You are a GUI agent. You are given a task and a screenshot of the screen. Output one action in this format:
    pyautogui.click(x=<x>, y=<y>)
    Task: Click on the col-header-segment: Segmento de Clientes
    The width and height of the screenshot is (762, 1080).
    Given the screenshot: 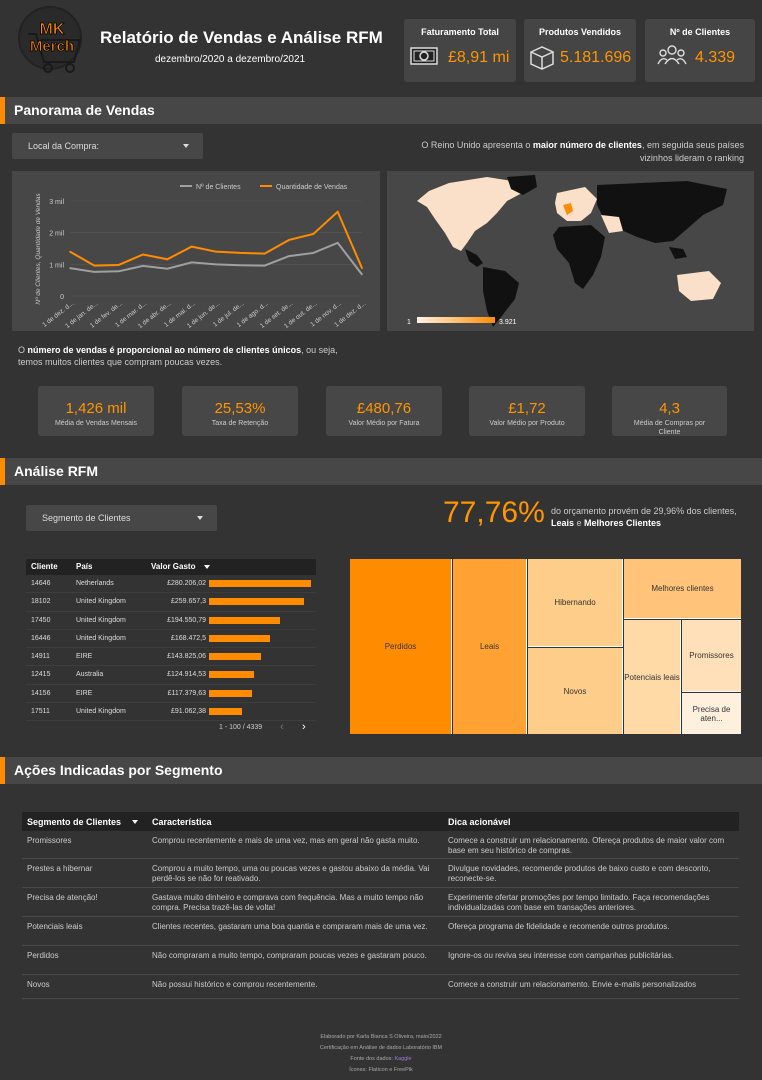 What is the action you would take?
    pyautogui.click(x=74, y=822)
    